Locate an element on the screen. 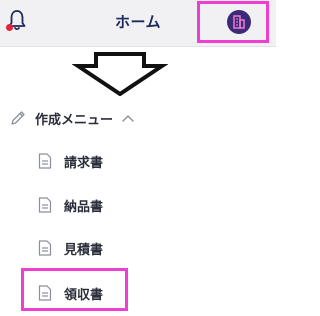  menu-item-label: 領収書 is located at coordinates (84, 295).